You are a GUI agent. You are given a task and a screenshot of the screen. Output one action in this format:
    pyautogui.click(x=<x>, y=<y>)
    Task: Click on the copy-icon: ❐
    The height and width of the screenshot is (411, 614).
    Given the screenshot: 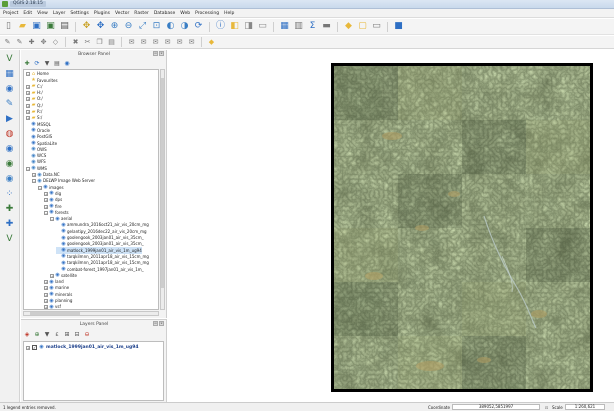 What is the action you would take?
    pyautogui.click(x=99, y=42)
    